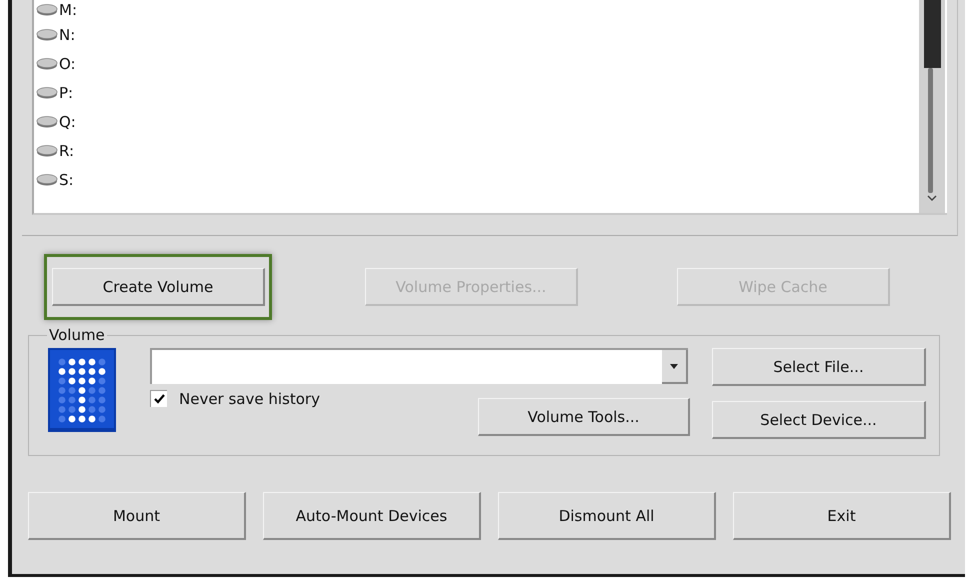 The height and width of the screenshot is (586, 969). What do you see at coordinates (68, 10) in the screenshot?
I see `drive-letter: M:` at bounding box center [68, 10].